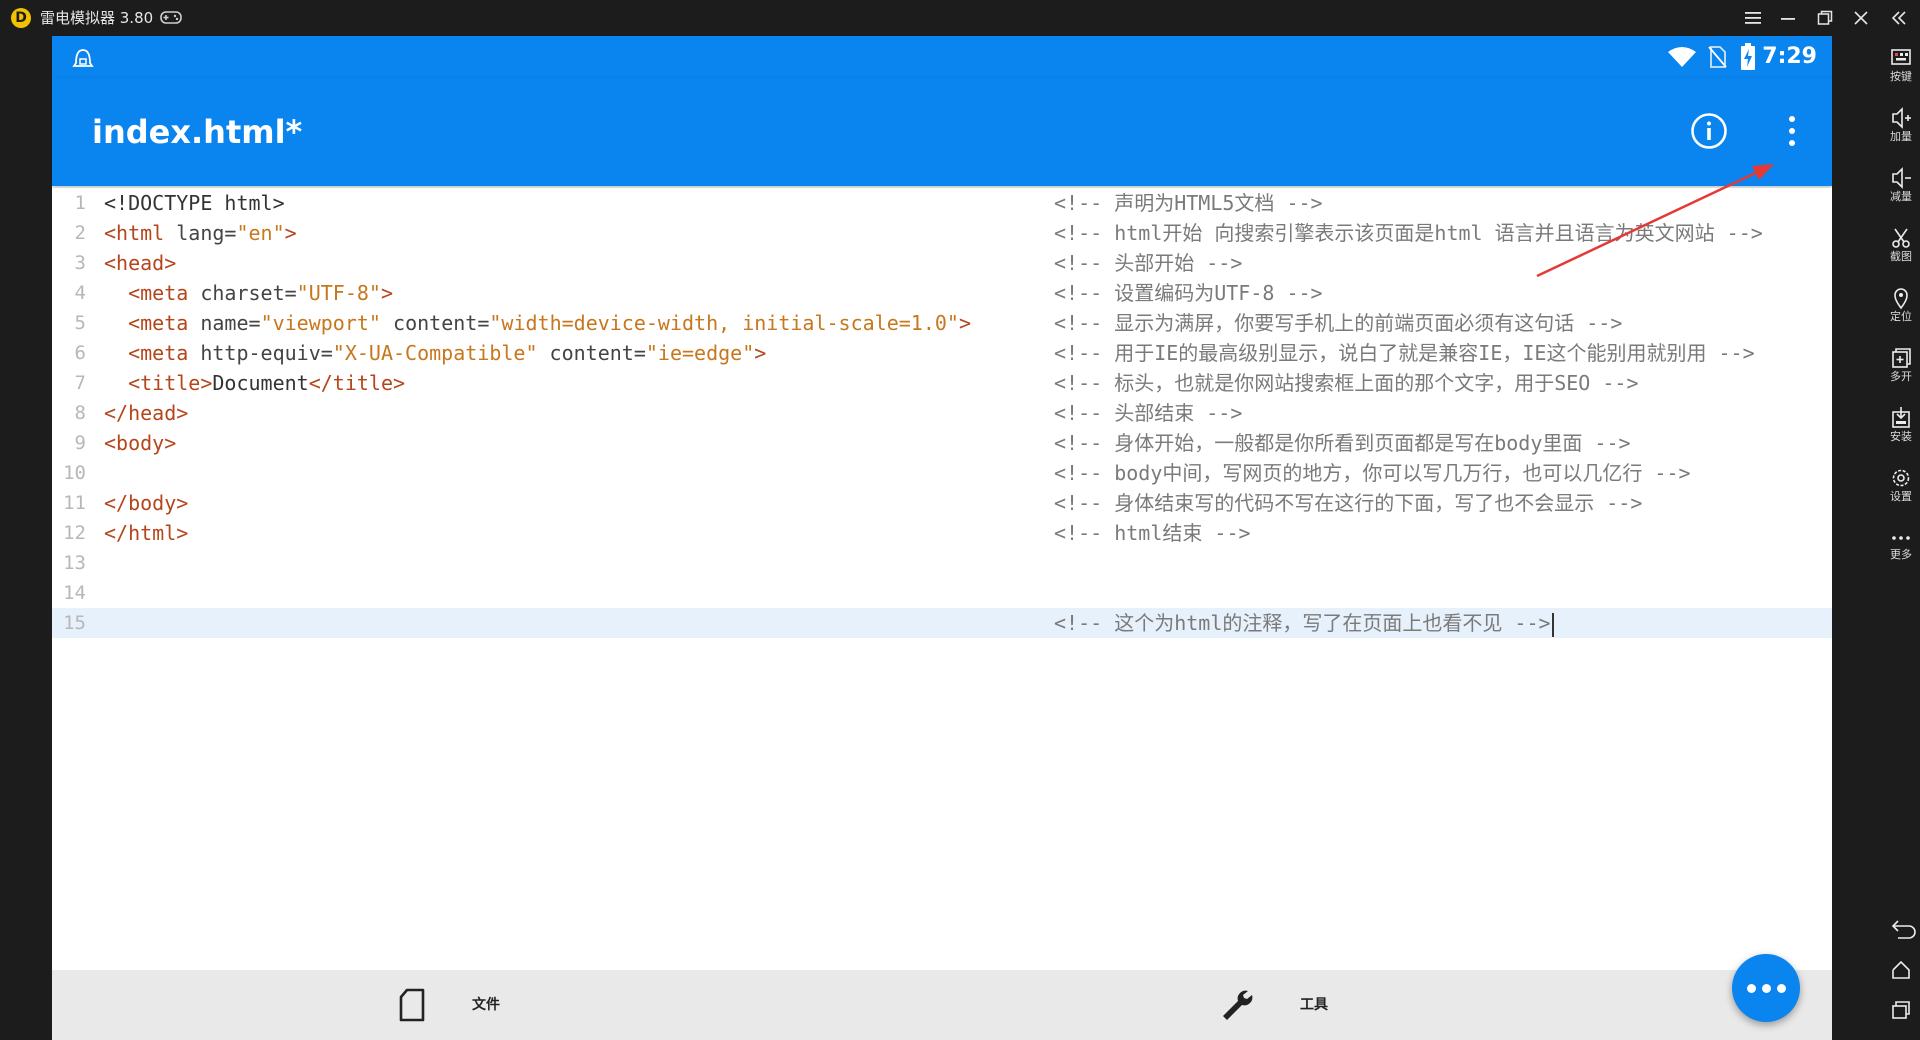 This screenshot has width=1920, height=1040. I want to click on code-text: <!DOCTYPE html>, so click(194, 203).